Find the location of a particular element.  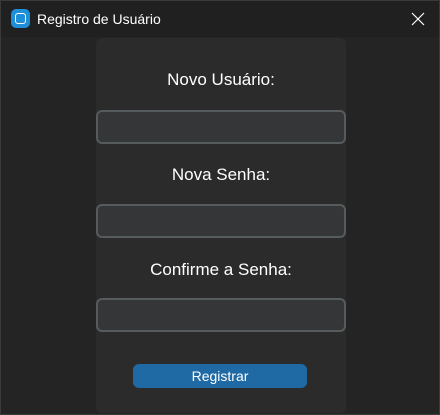

close-button is located at coordinates (418, 19).